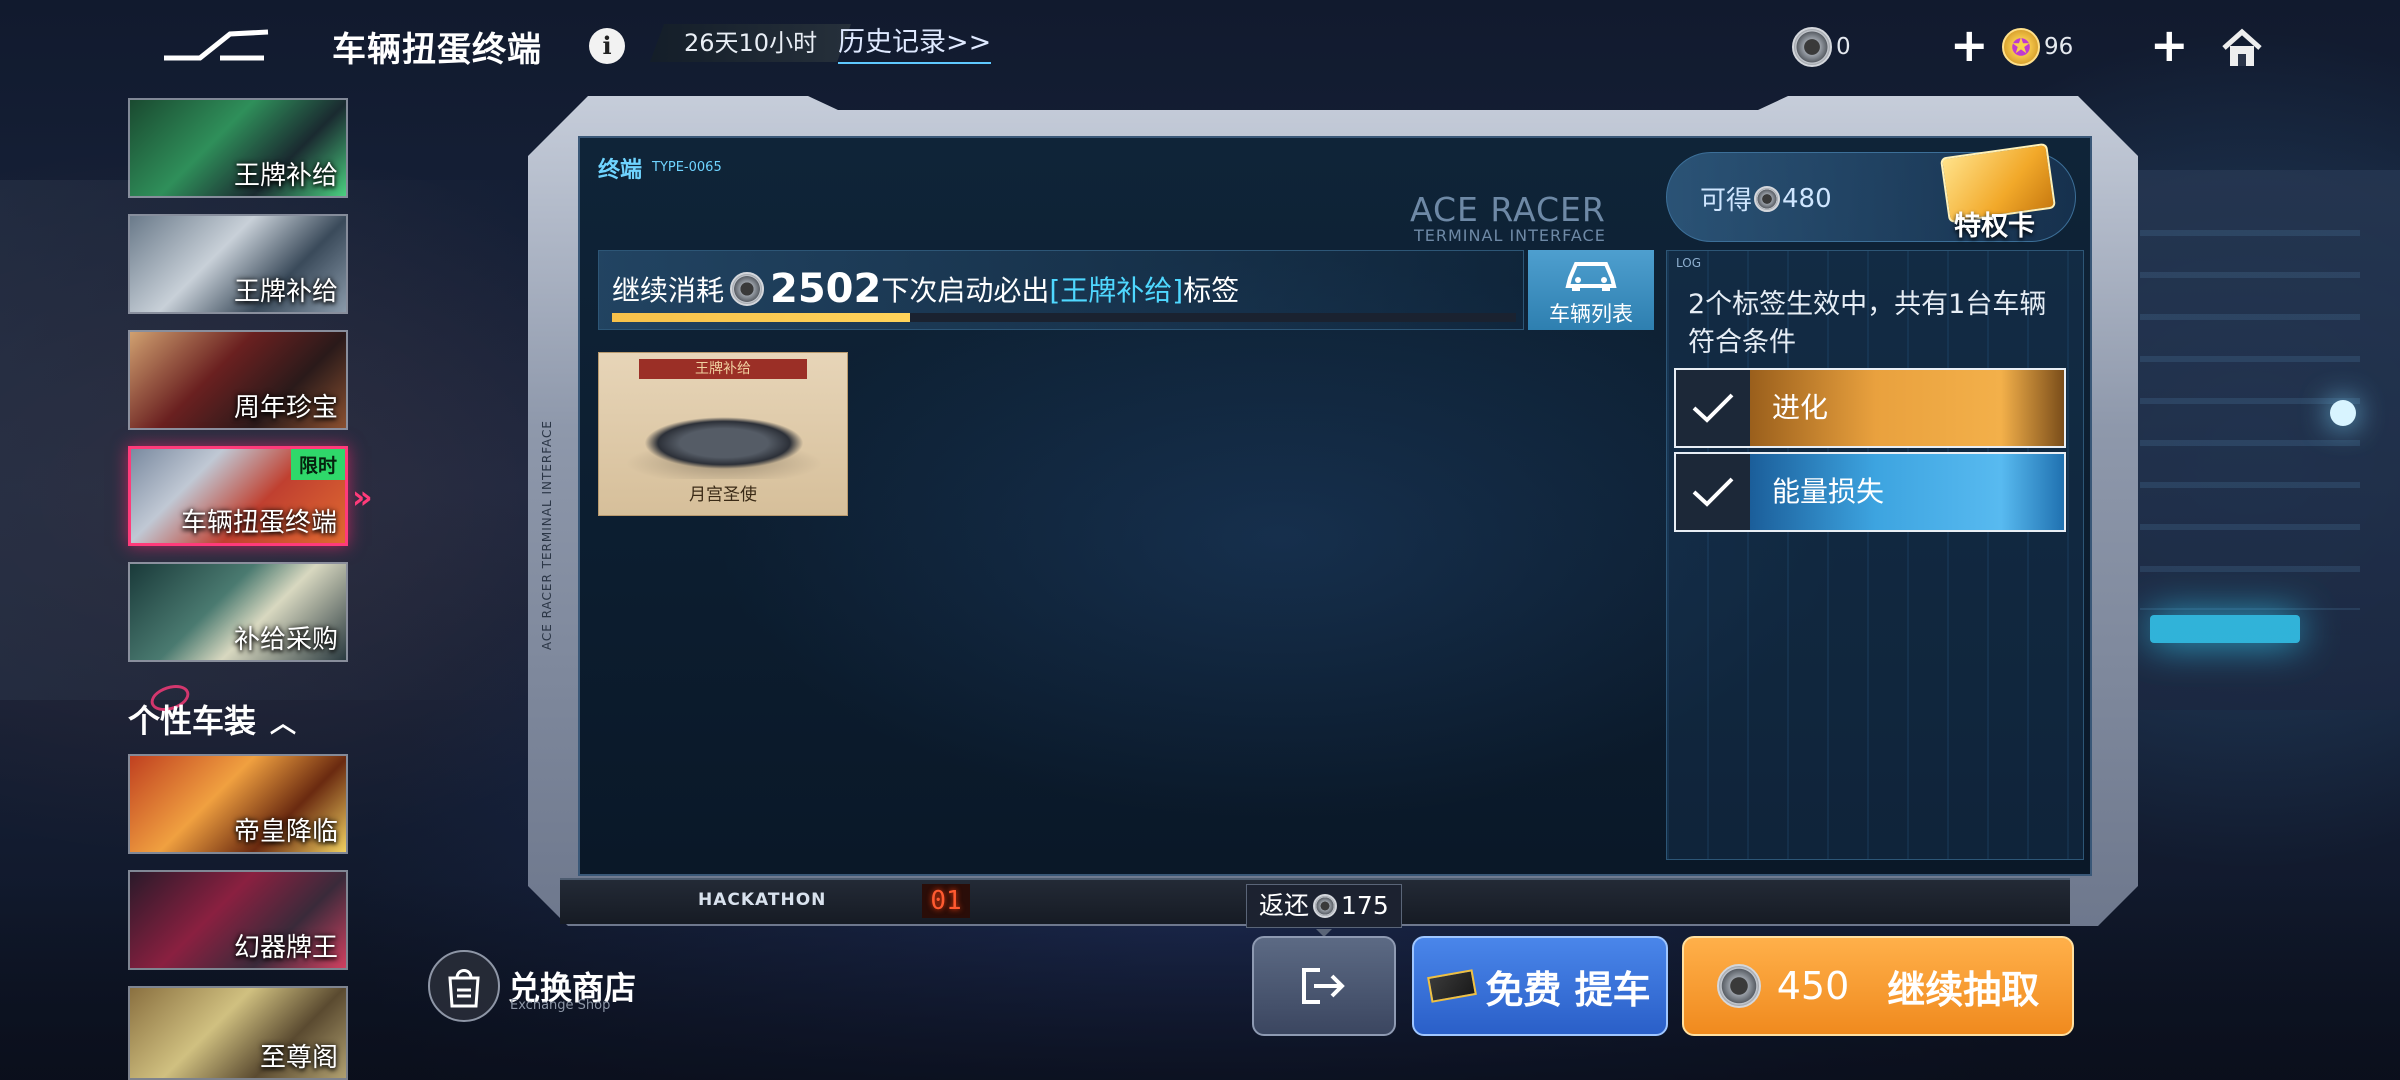 This screenshot has width=2400, height=1080. I want to click on event-timer: 26天10小时, so click(750, 43).